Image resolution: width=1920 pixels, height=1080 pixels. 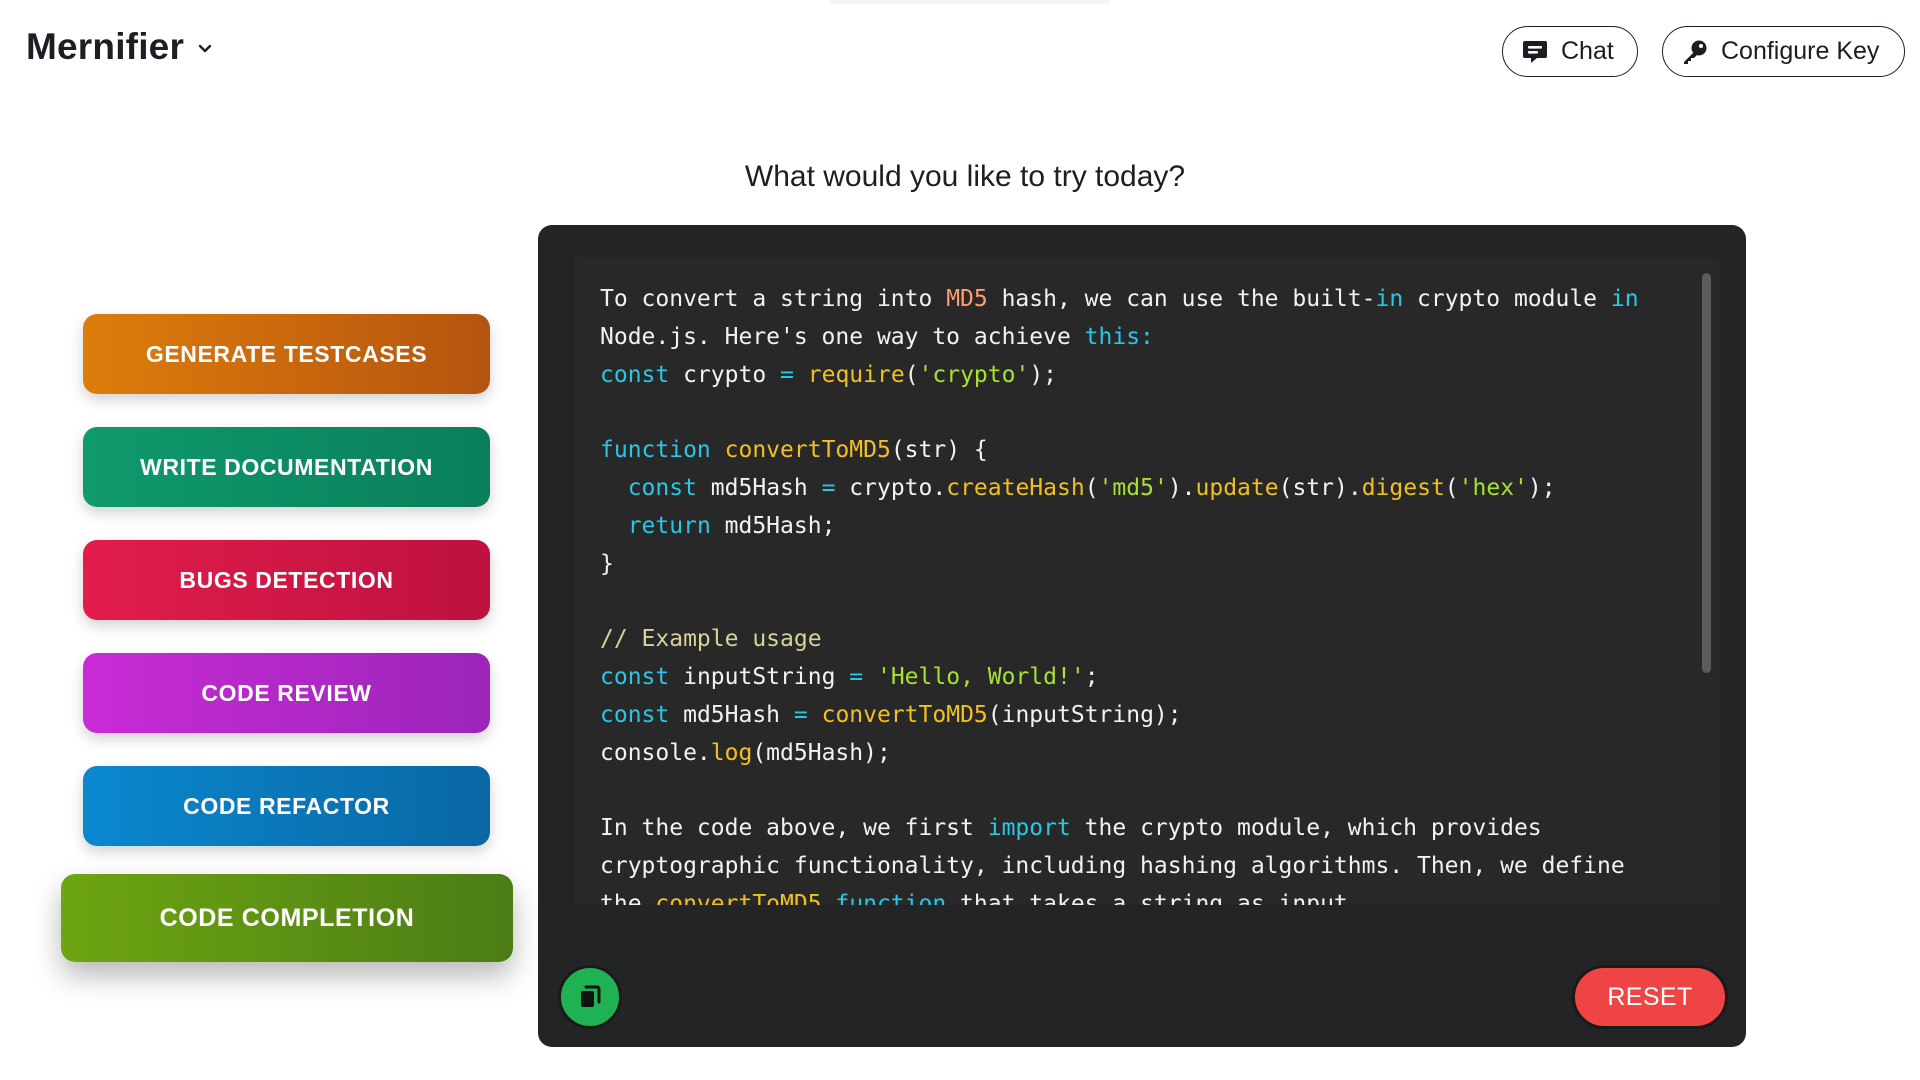 What do you see at coordinates (1015, 487) in the screenshot?
I see `code-token: createHash` at bounding box center [1015, 487].